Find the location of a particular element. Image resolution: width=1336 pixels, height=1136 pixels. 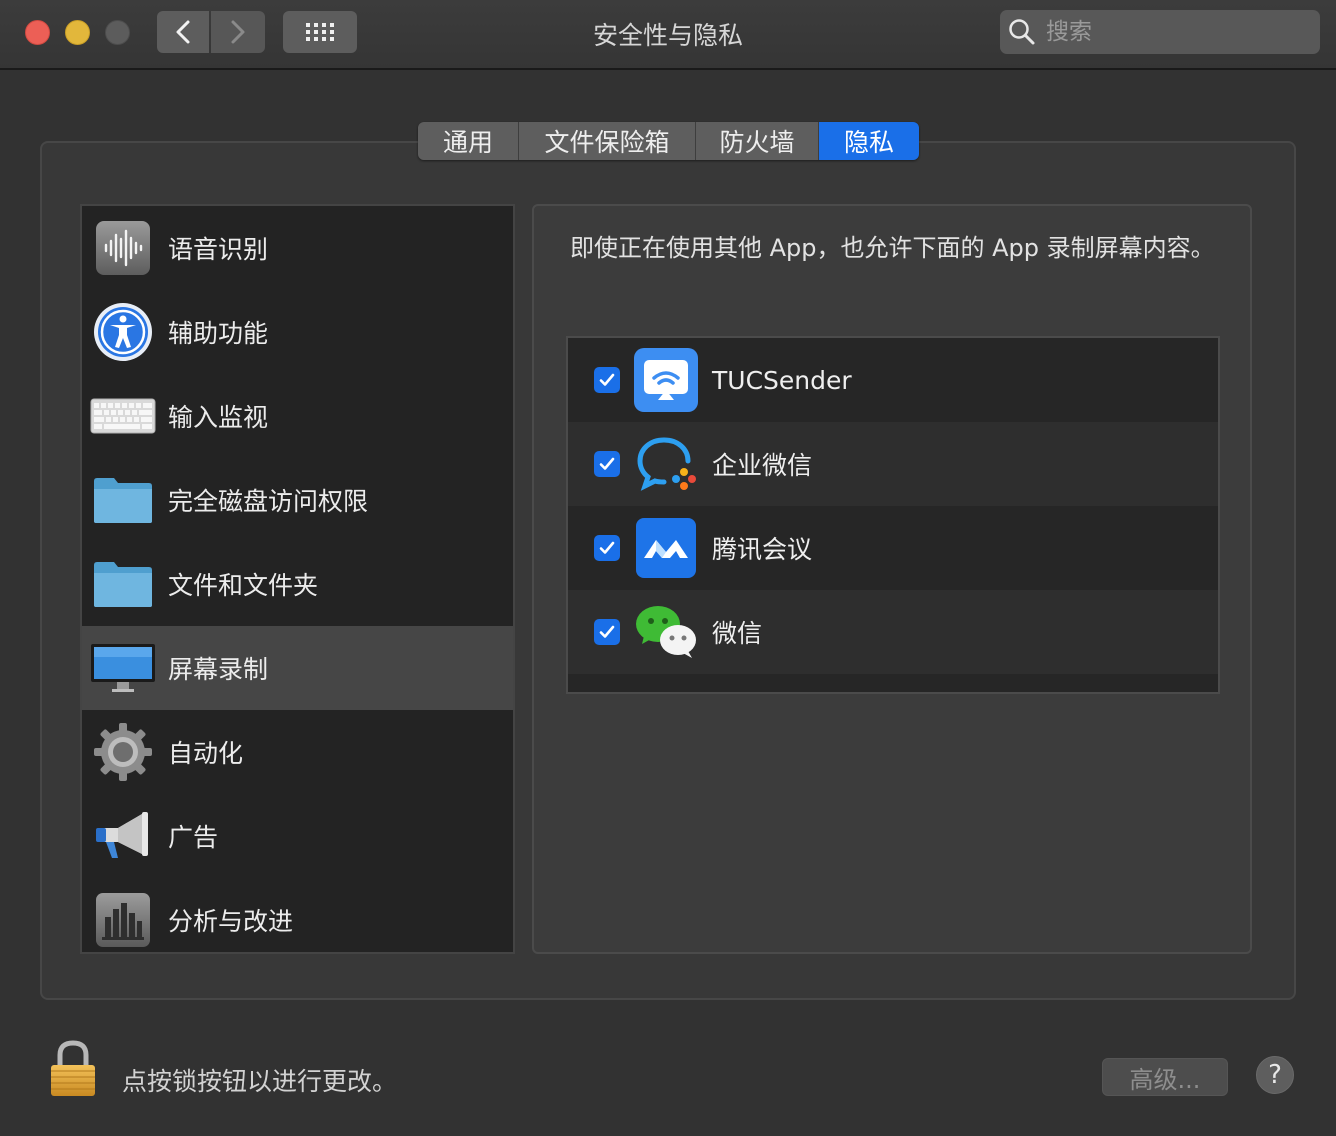

wechat-icon is located at coordinates (666, 632).